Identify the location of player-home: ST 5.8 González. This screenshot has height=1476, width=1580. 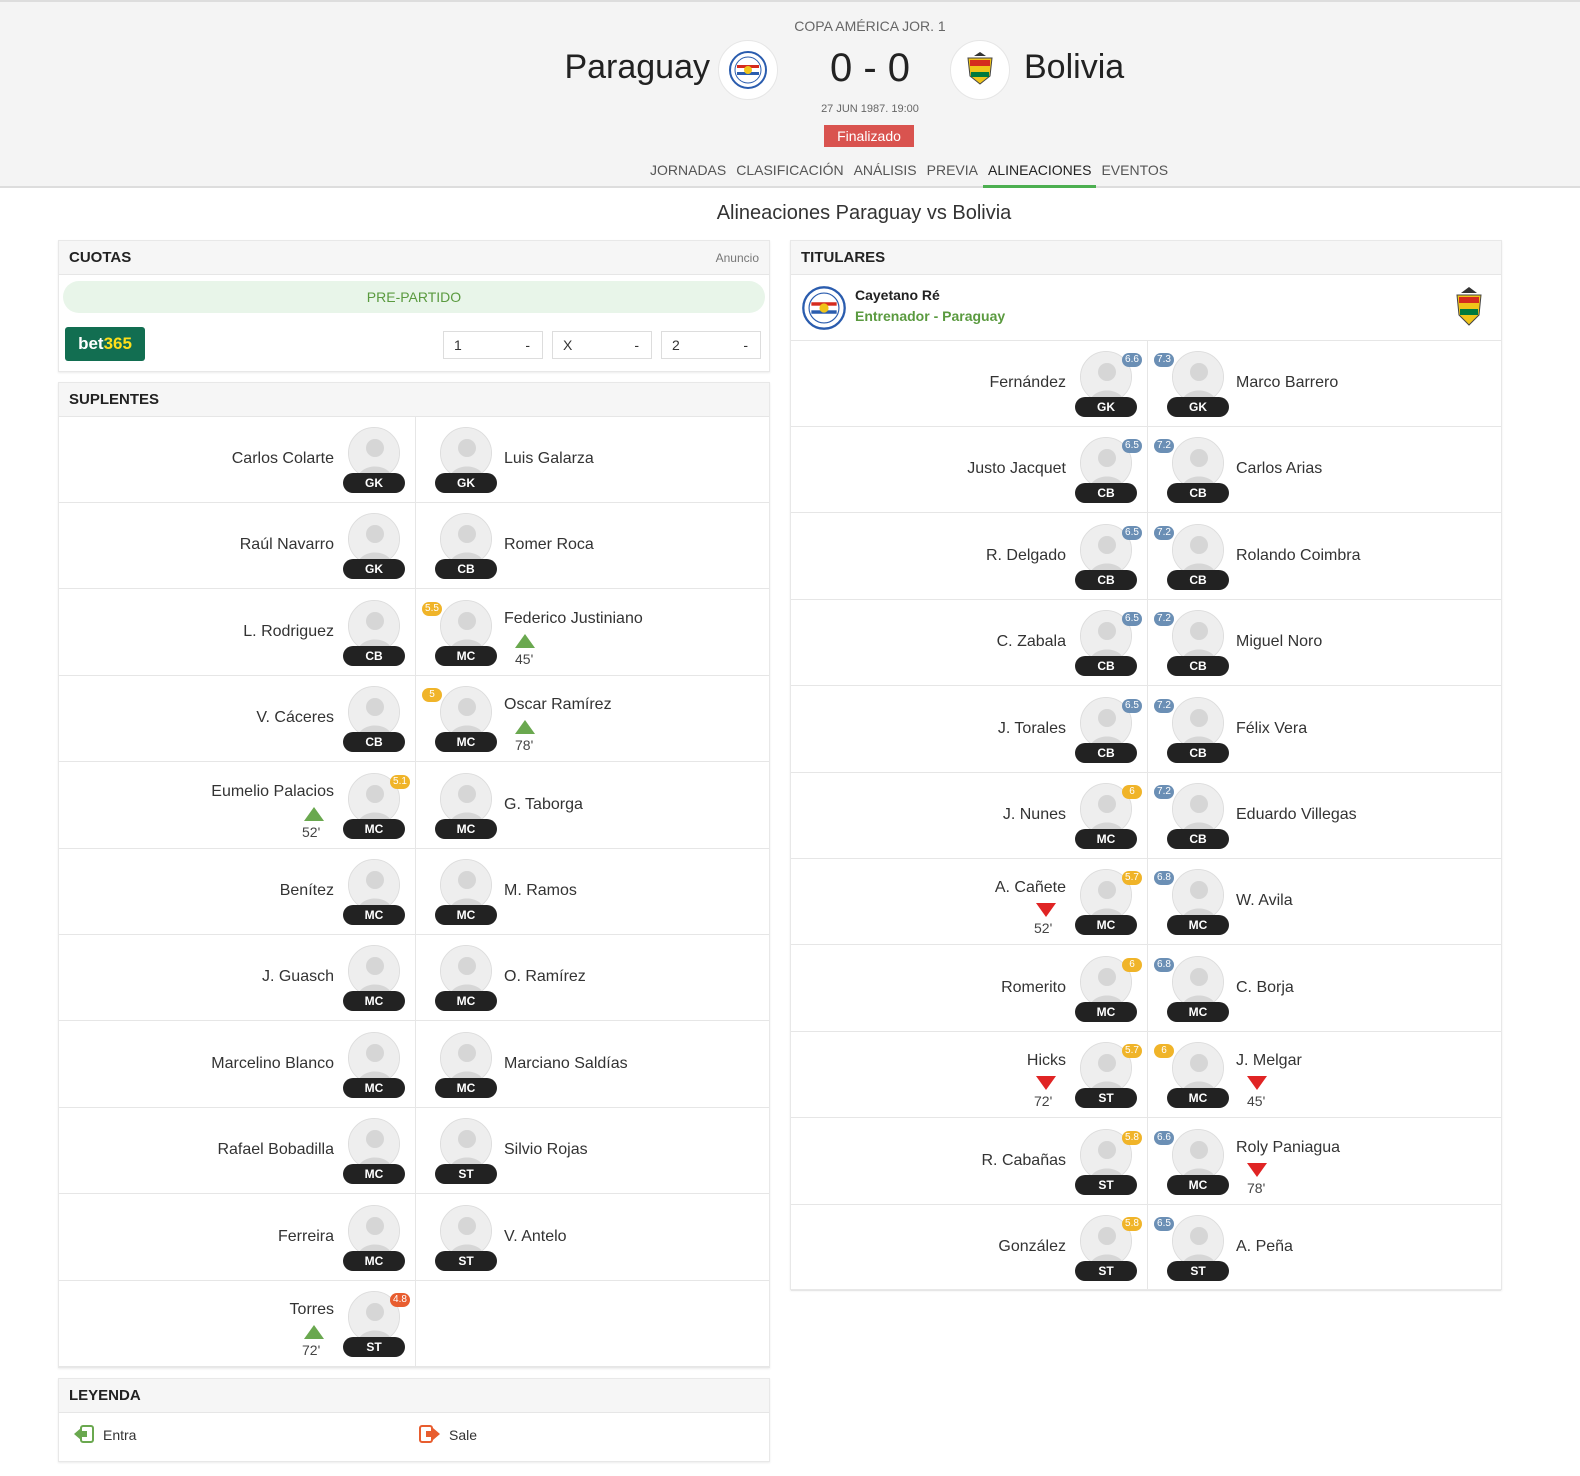
(969, 1248).